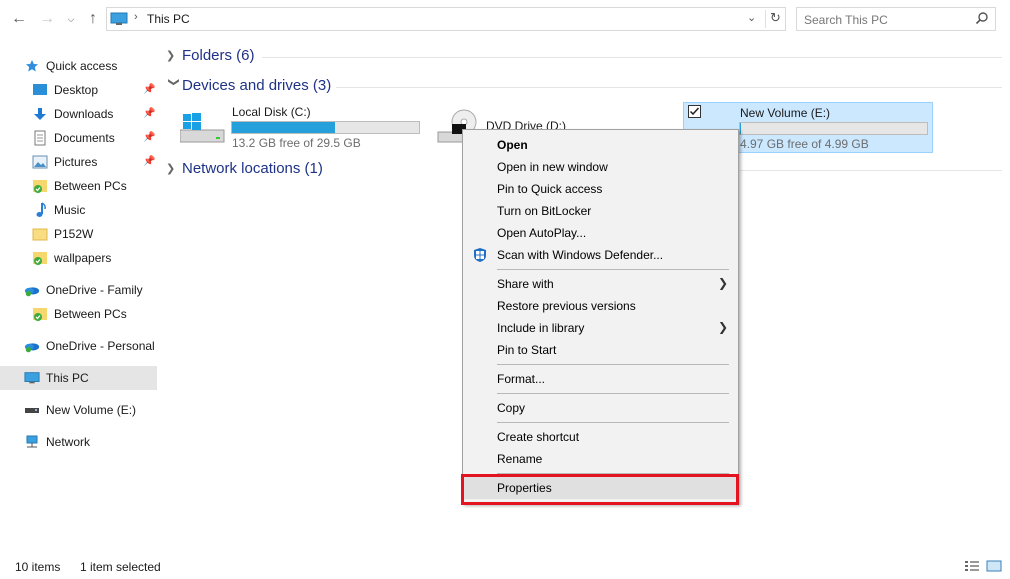 The width and height of the screenshot is (1010, 579). What do you see at coordinates (994, 567) in the screenshot?
I see `large-icons-view-icon` at bounding box center [994, 567].